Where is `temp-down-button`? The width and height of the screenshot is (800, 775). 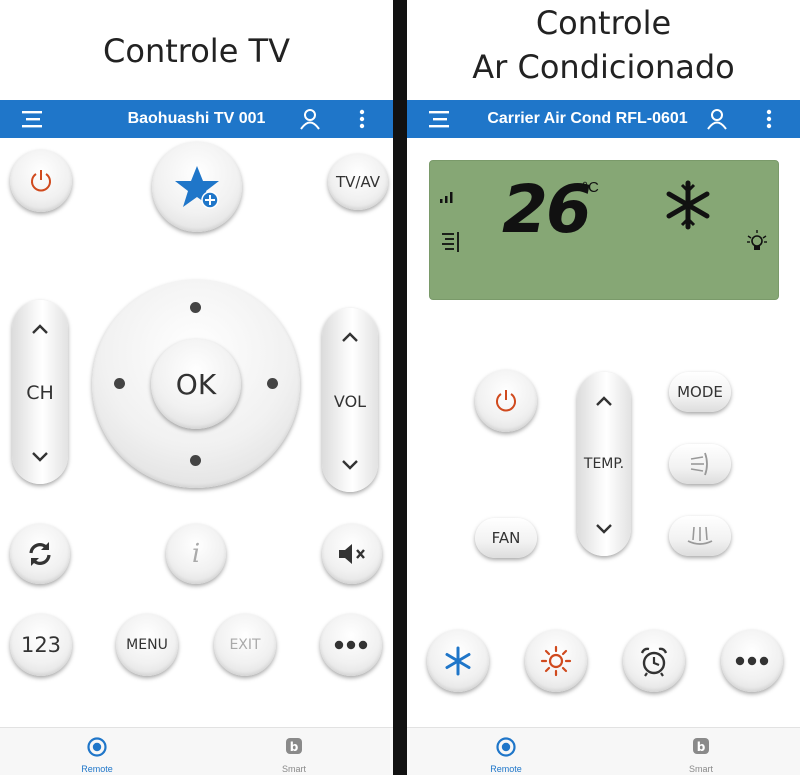
temp-down-button is located at coordinates (604, 531).